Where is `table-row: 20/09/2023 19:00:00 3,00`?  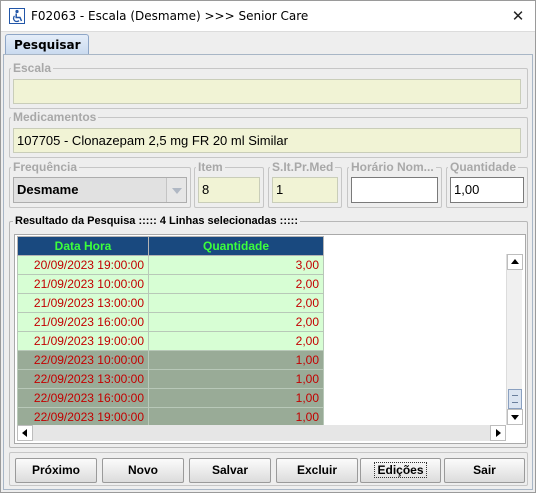
table-row: 20/09/2023 19:00:00 3,00 is located at coordinates (170, 265).